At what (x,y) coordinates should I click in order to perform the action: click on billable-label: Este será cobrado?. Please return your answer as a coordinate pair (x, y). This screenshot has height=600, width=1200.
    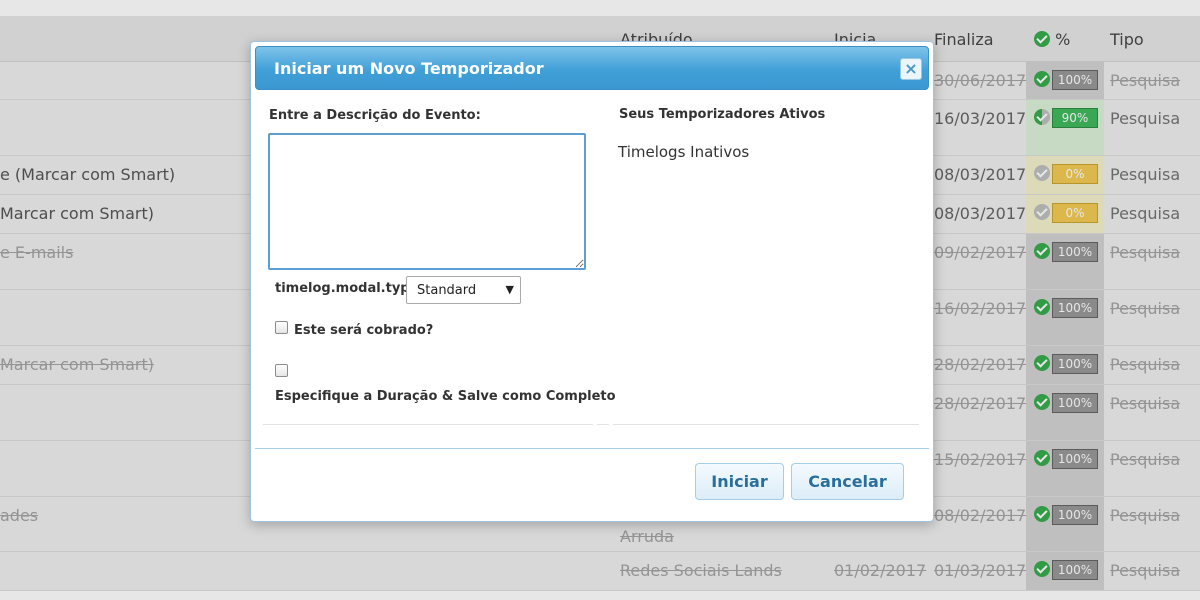
    Looking at the image, I should click on (363, 330).